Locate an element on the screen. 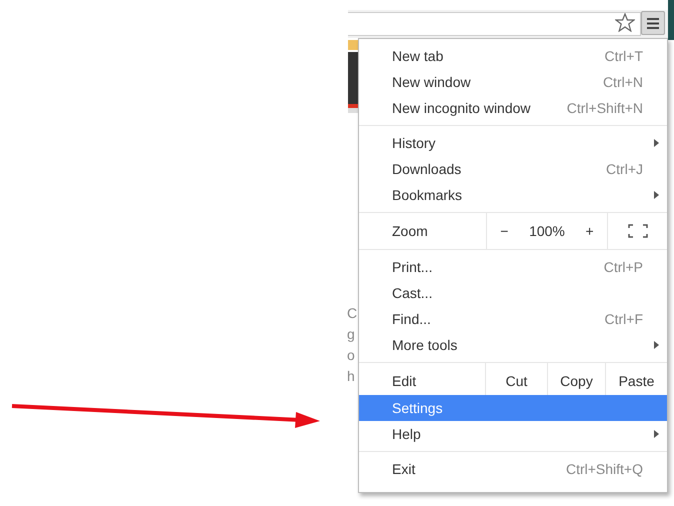  page-text: o is located at coordinates (351, 355).